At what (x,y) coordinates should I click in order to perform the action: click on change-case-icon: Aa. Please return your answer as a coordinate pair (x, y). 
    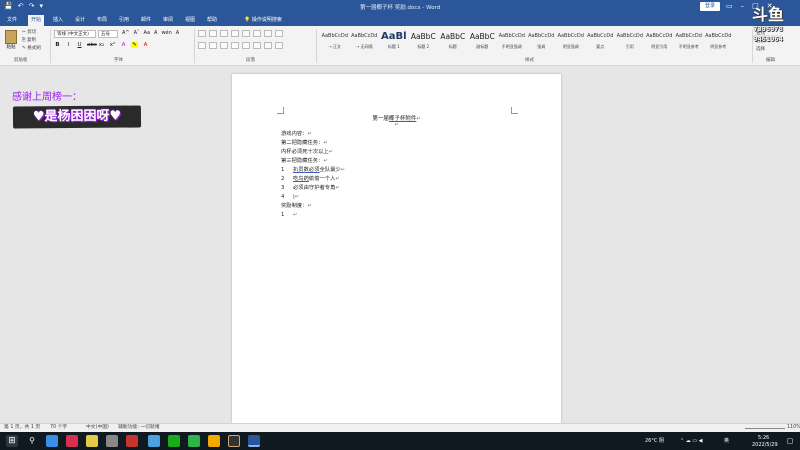
    Looking at the image, I should click on (147, 33).